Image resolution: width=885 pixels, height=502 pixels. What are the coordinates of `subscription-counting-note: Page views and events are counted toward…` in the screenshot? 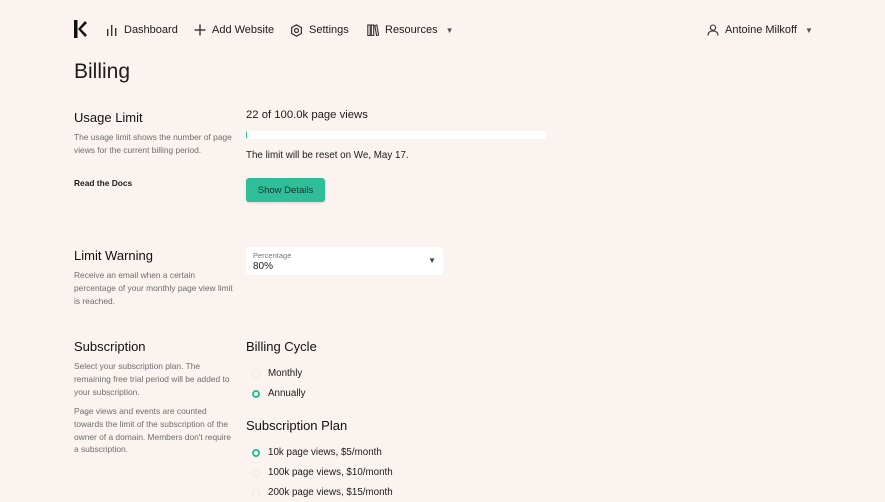 It's located at (153, 430).